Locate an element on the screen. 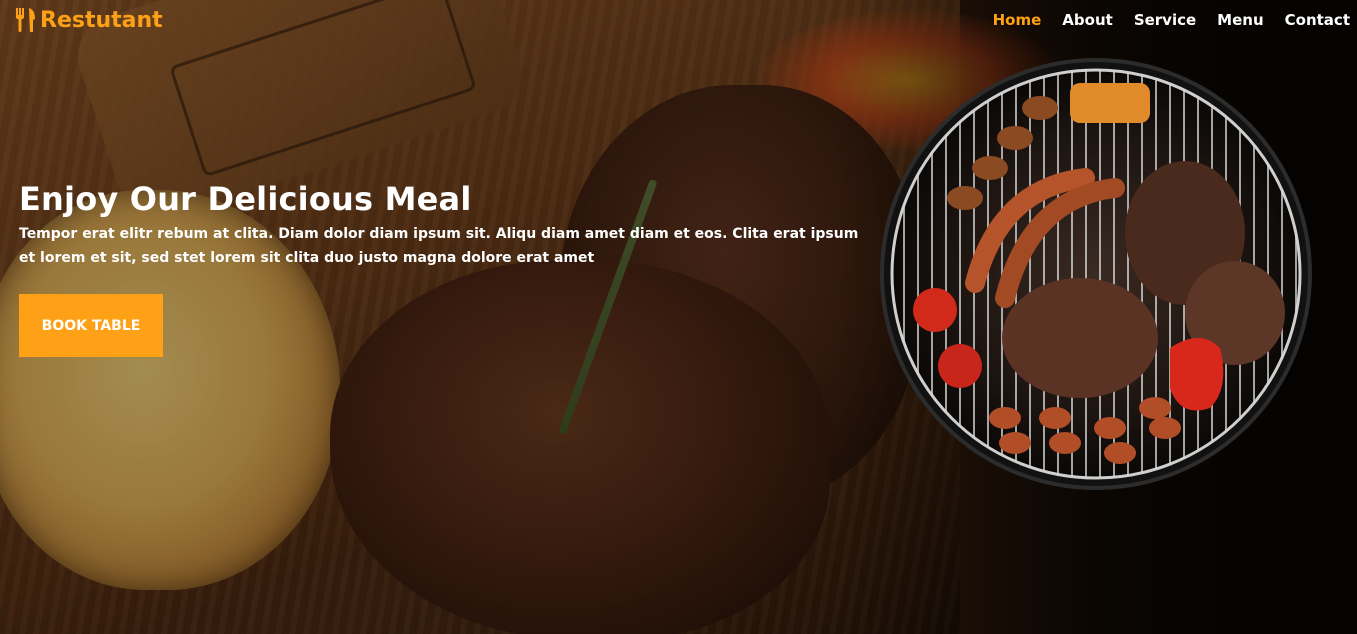 Image resolution: width=1357 pixels, height=634 pixels. nav-link-service: Service is located at coordinates (1165, 20).